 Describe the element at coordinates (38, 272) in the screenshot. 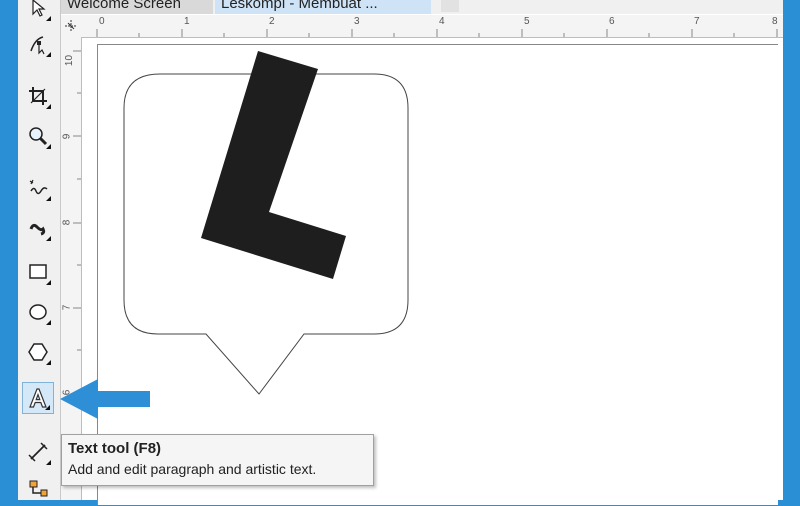

I see `rectangle-tool` at that location.